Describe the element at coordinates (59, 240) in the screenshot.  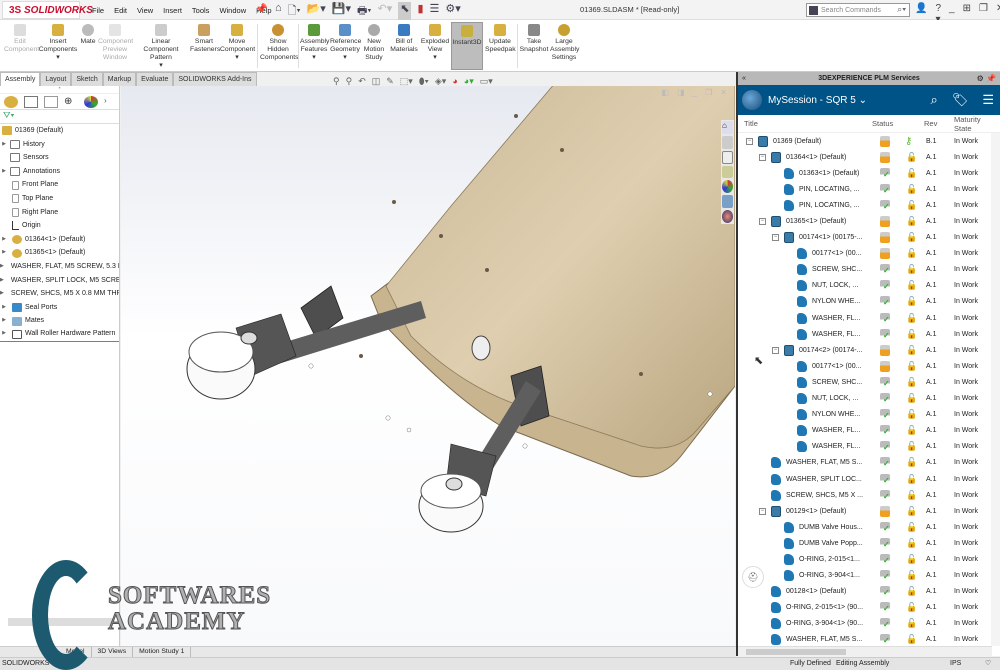
I see `tree-item-01364: ▶ 01364<1> (Default)` at that location.